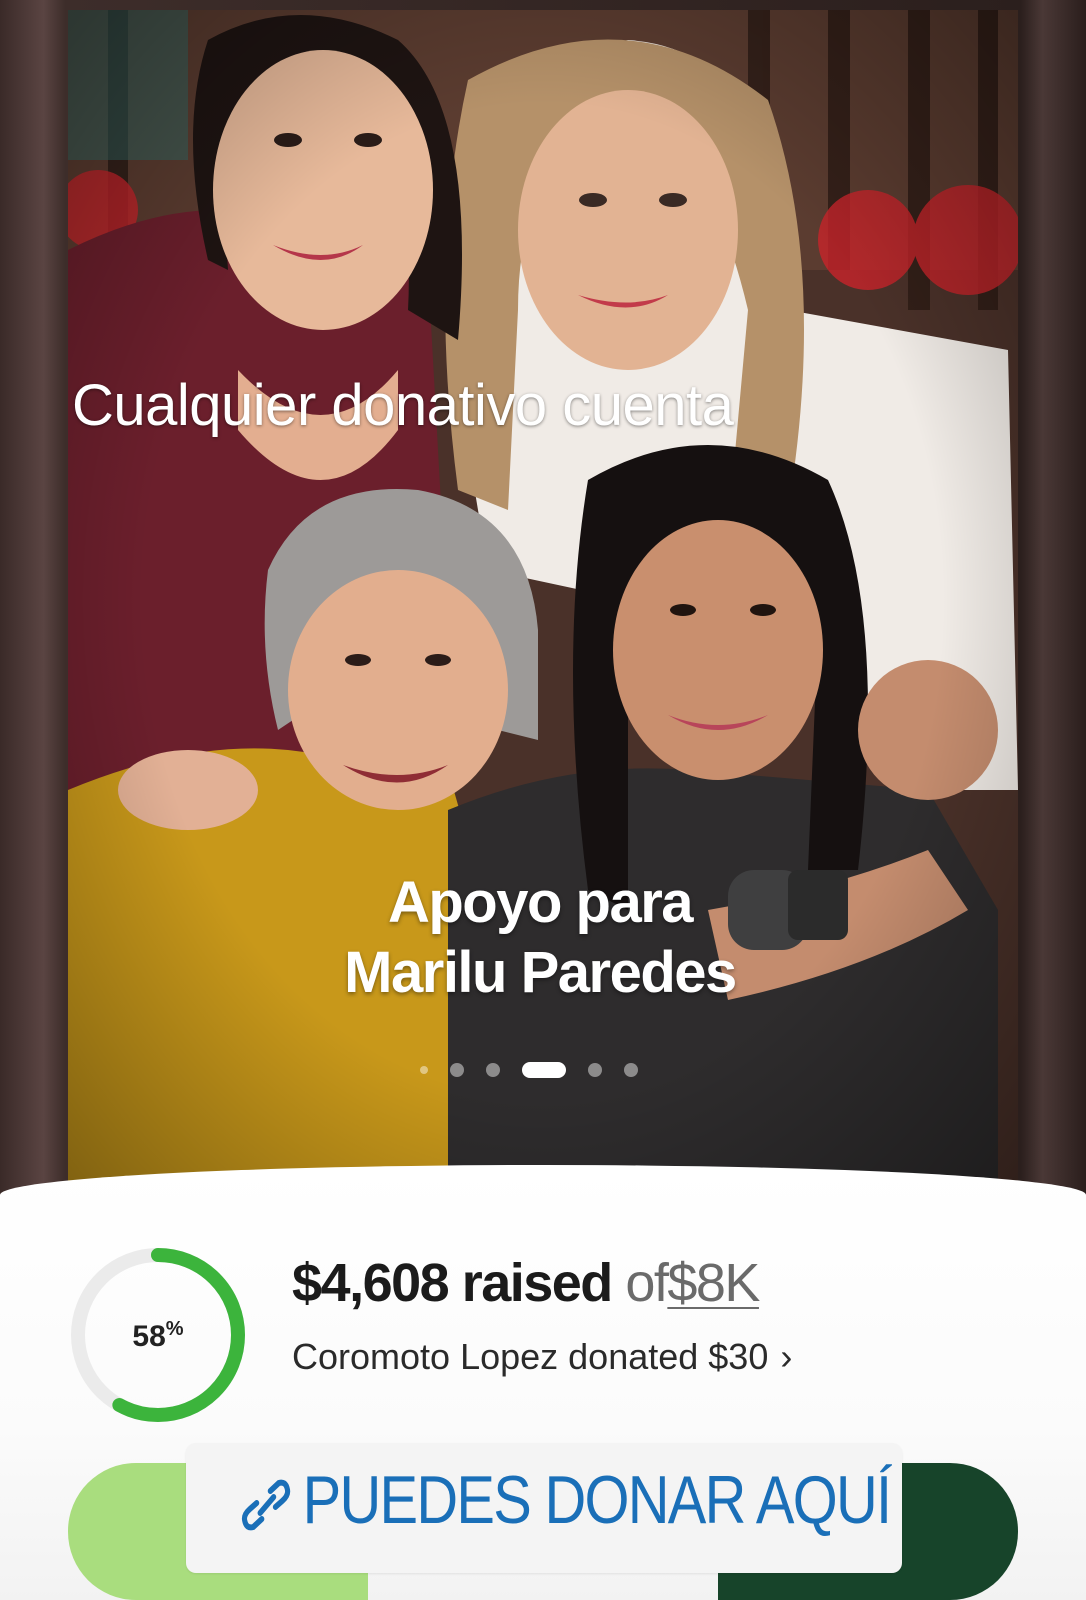  I want to click on campaign-title-line1: Apoyo para, so click(540, 902).